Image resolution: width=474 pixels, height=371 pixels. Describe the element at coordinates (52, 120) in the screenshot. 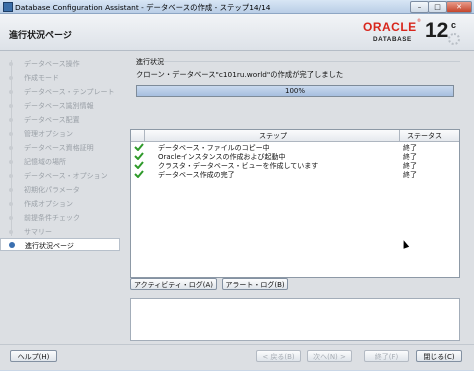

I see `nav-item-label: データベース配置` at that location.